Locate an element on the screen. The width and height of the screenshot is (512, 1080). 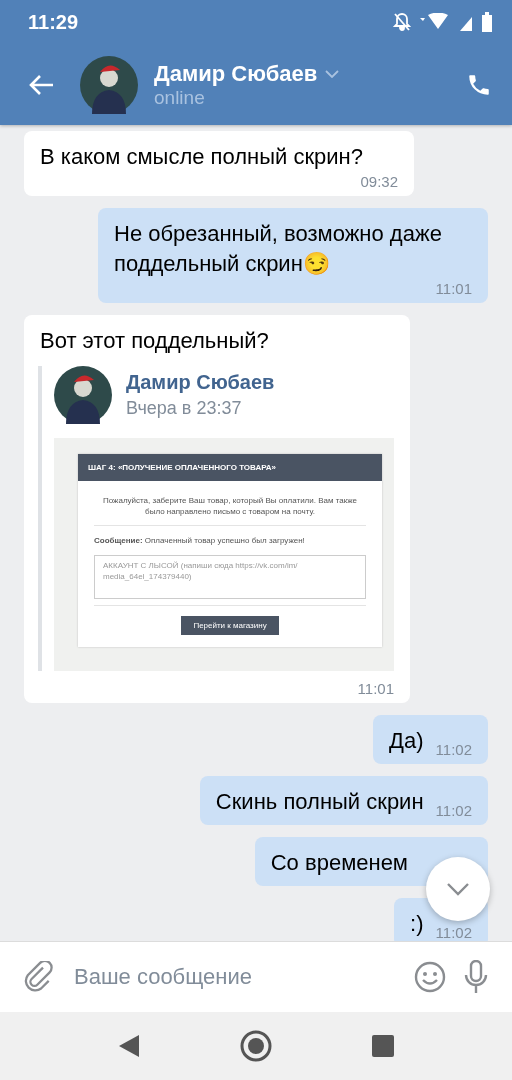
smiley-icon is located at coordinates (430, 977).